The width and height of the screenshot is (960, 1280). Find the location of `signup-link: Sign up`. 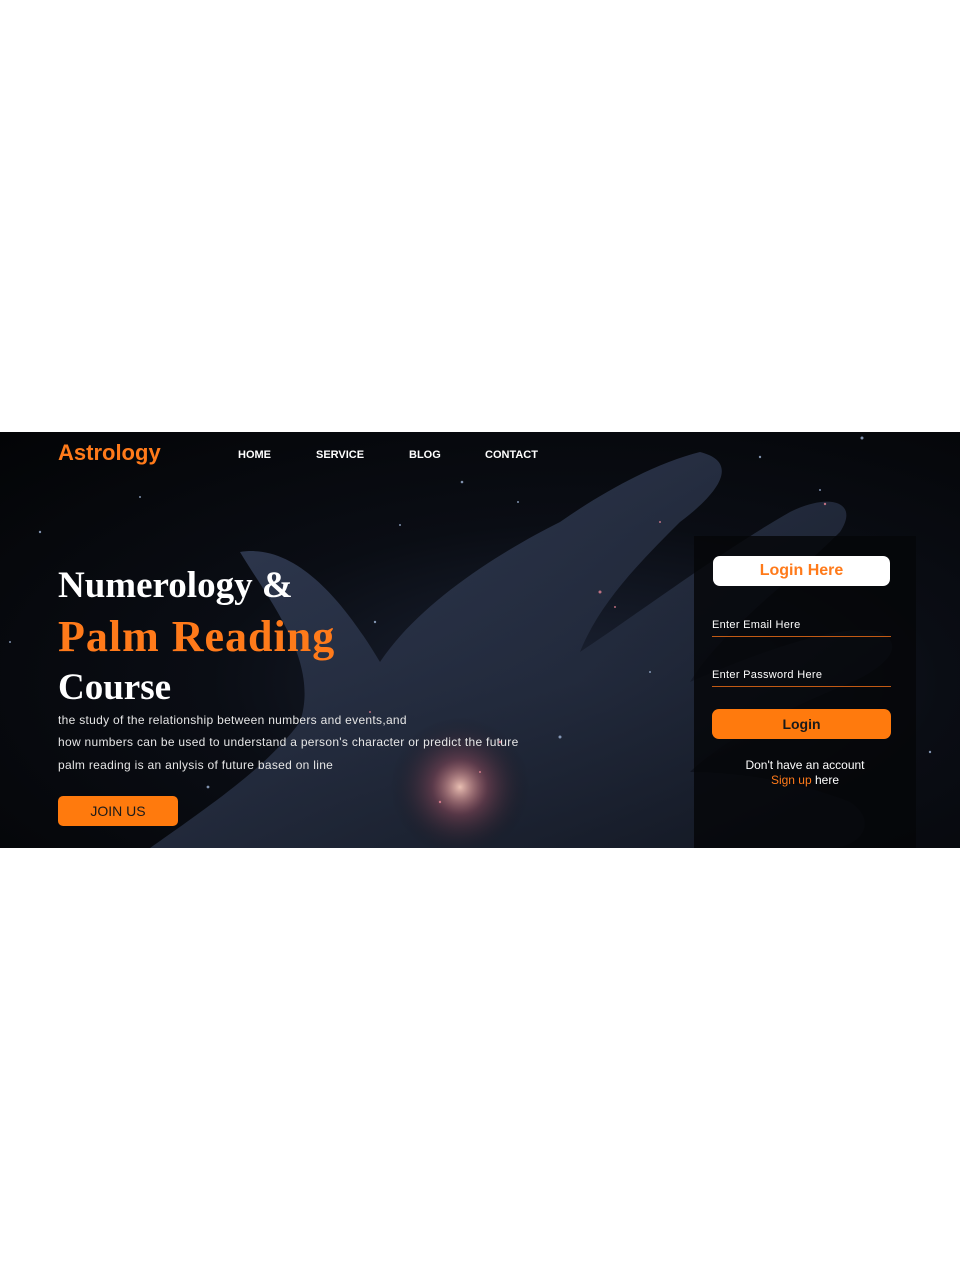

signup-link: Sign up is located at coordinates (791, 780).